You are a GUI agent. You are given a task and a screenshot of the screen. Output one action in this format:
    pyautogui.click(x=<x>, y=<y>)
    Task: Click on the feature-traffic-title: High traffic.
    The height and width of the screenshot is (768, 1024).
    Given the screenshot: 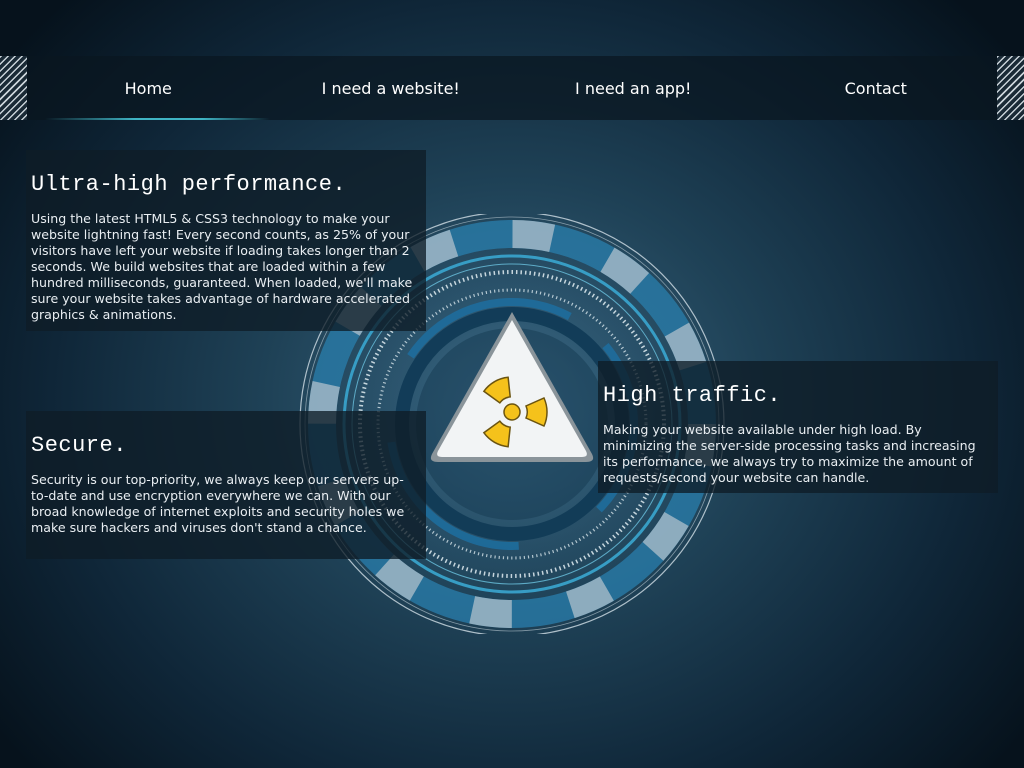 What is the action you would take?
    pyautogui.click(x=692, y=395)
    